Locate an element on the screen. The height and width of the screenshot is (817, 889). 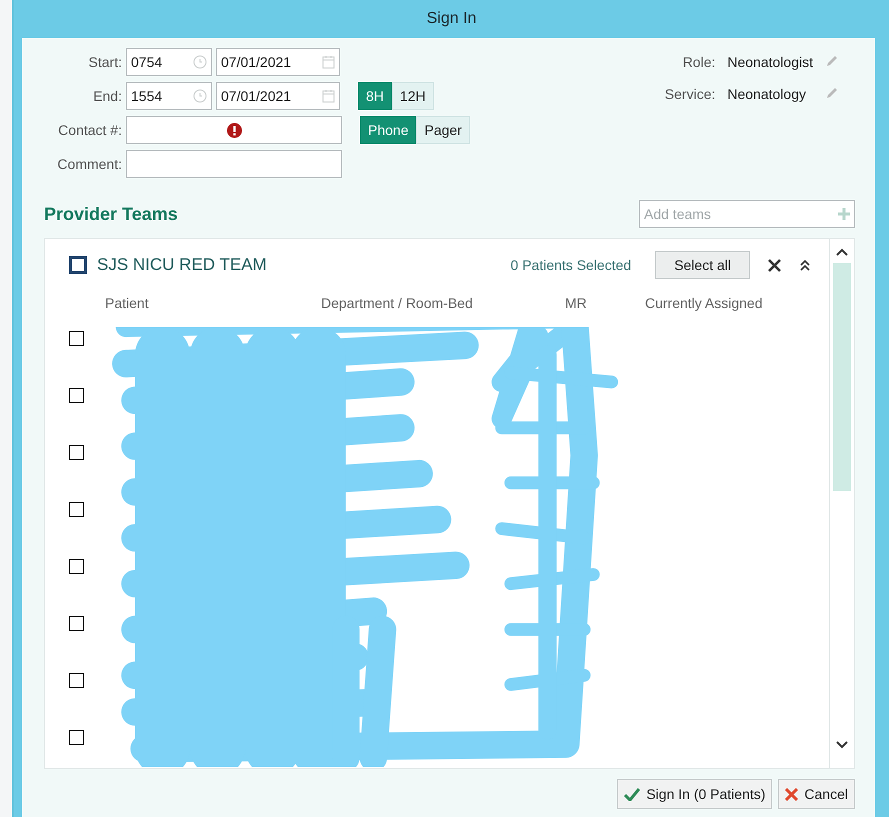
contact-toggle: Phone is located at coordinates (388, 130).